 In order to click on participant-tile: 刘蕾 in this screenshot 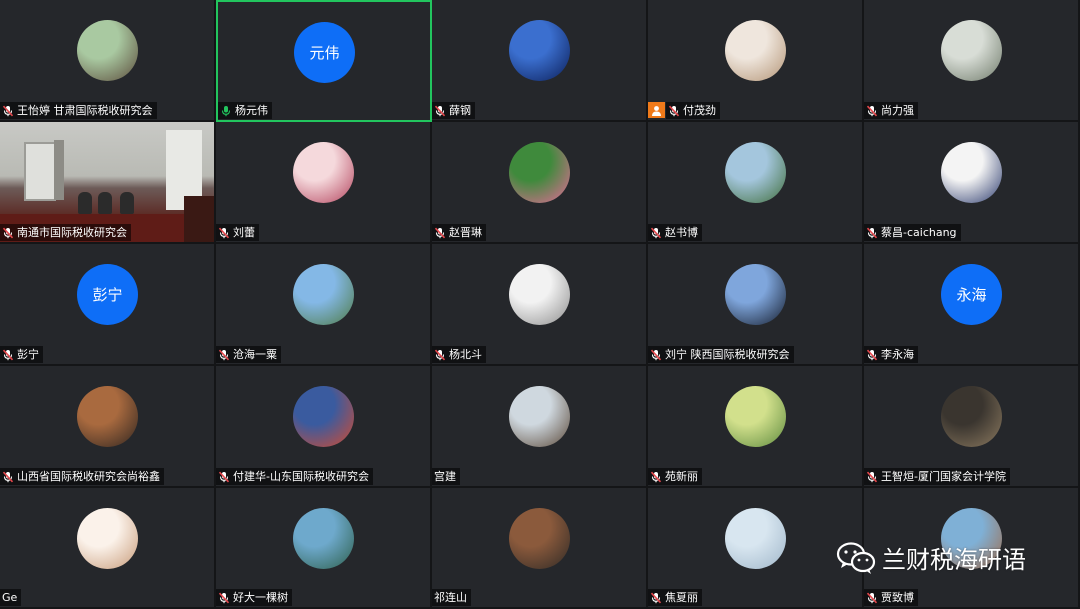, I will do `click(324, 183)`.